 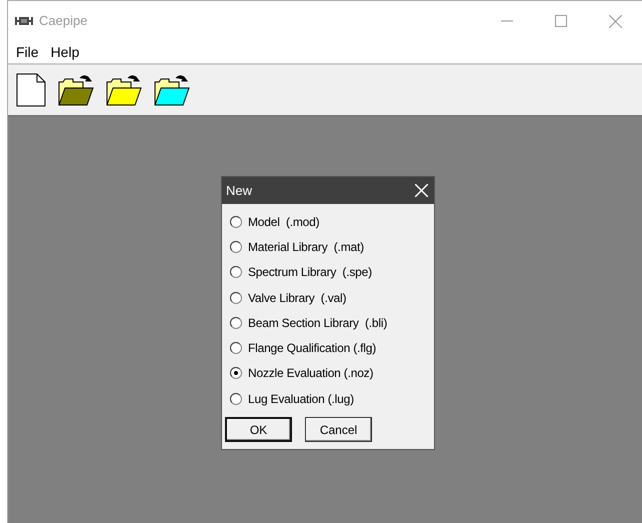 I want to click on maximize-icon, so click(x=561, y=21).